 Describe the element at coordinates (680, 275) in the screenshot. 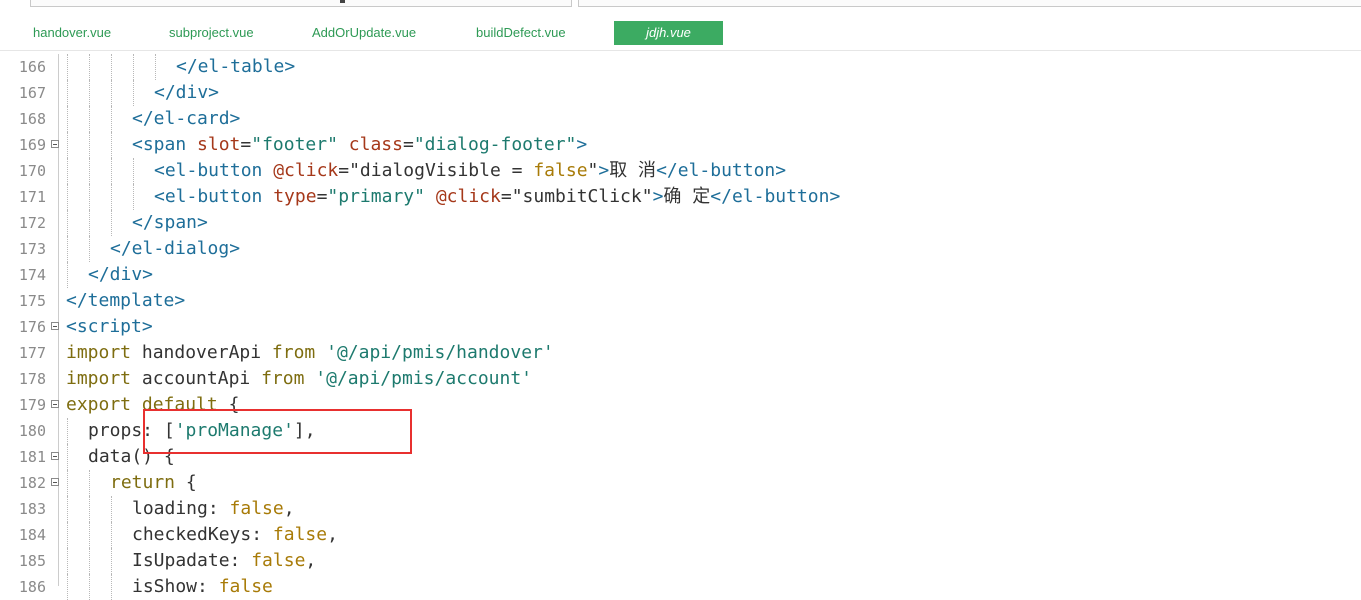

I see `code-line: 174 </div>` at that location.